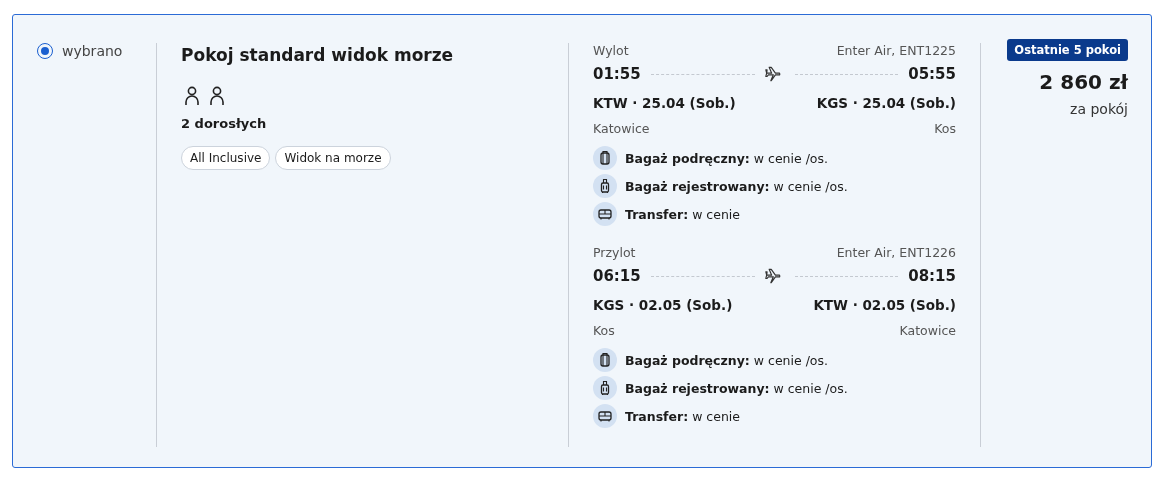 The height and width of the screenshot is (482, 1165). Describe the element at coordinates (226, 158) in the screenshot. I see `feature-tag: All Inclusive` at that location.